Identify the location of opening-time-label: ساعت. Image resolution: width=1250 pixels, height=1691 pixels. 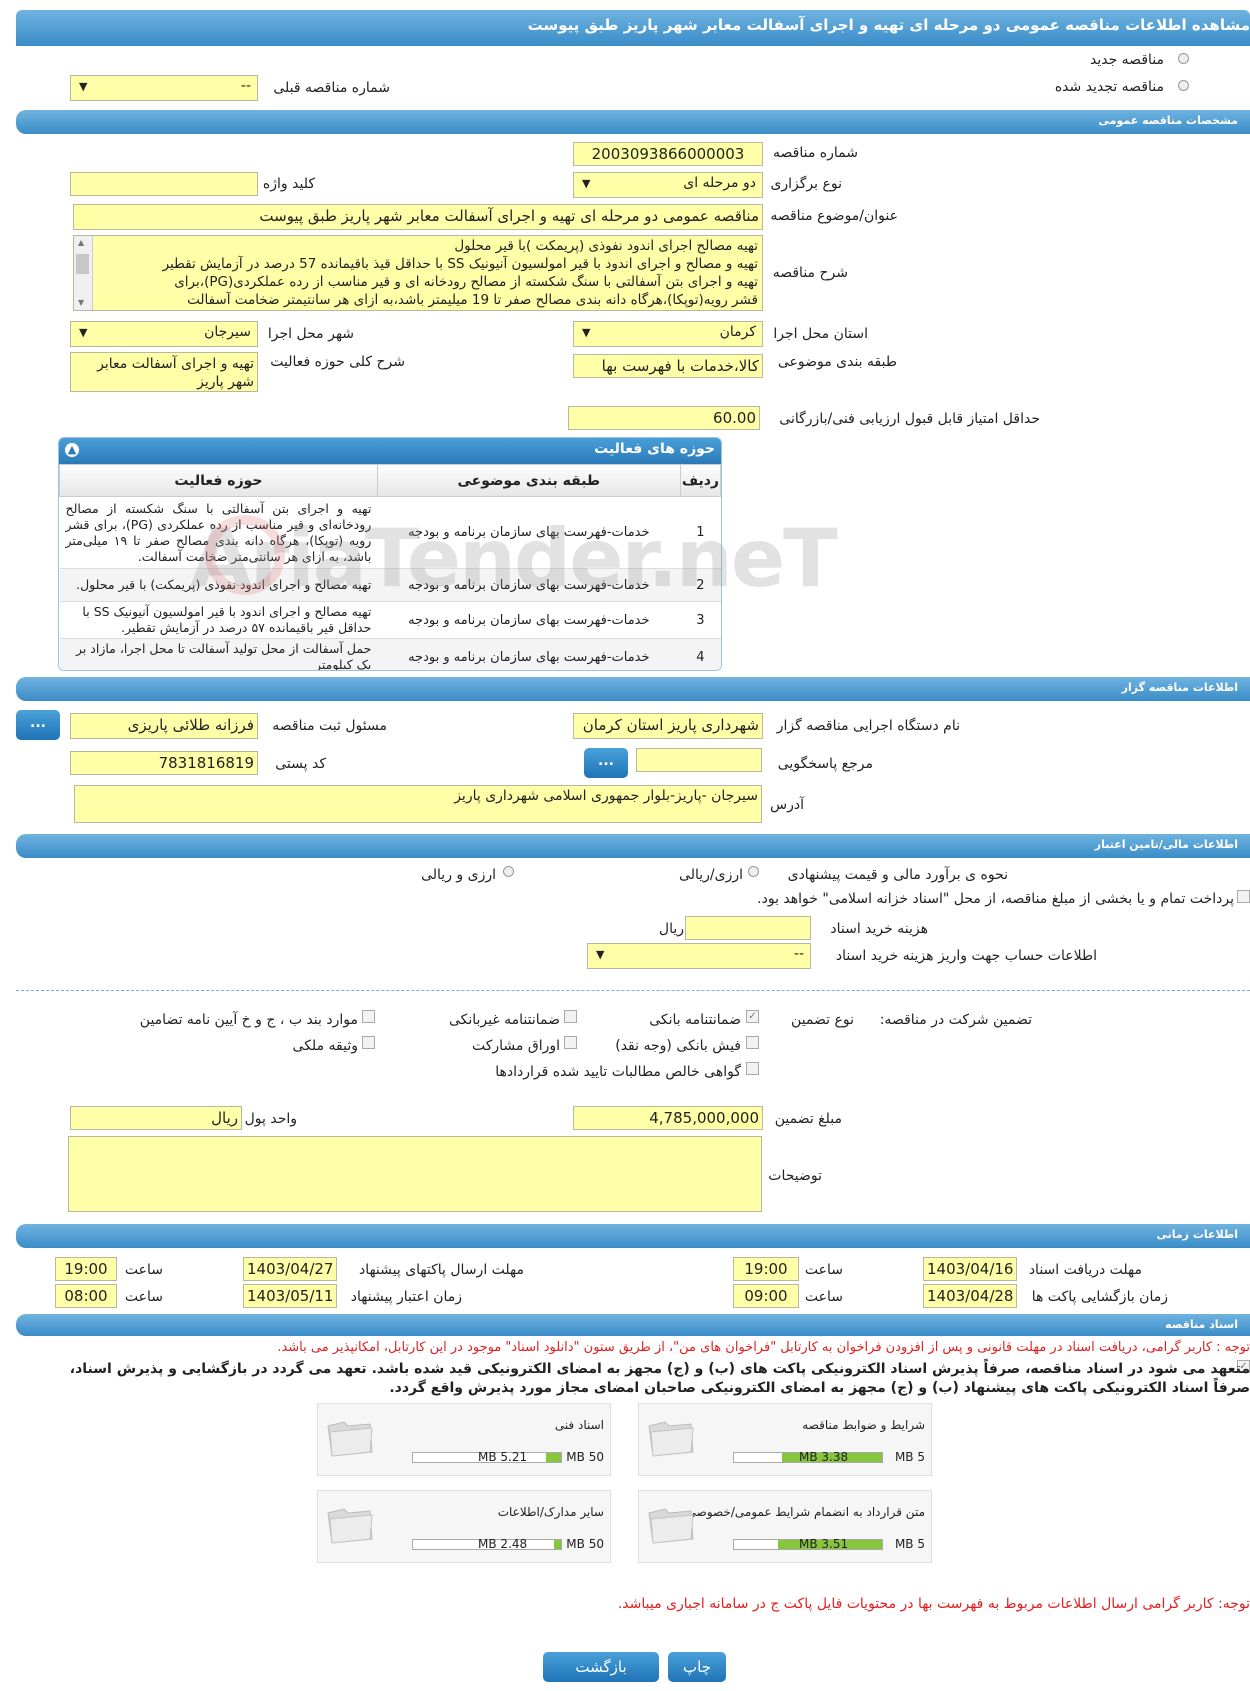
(823, 1297).